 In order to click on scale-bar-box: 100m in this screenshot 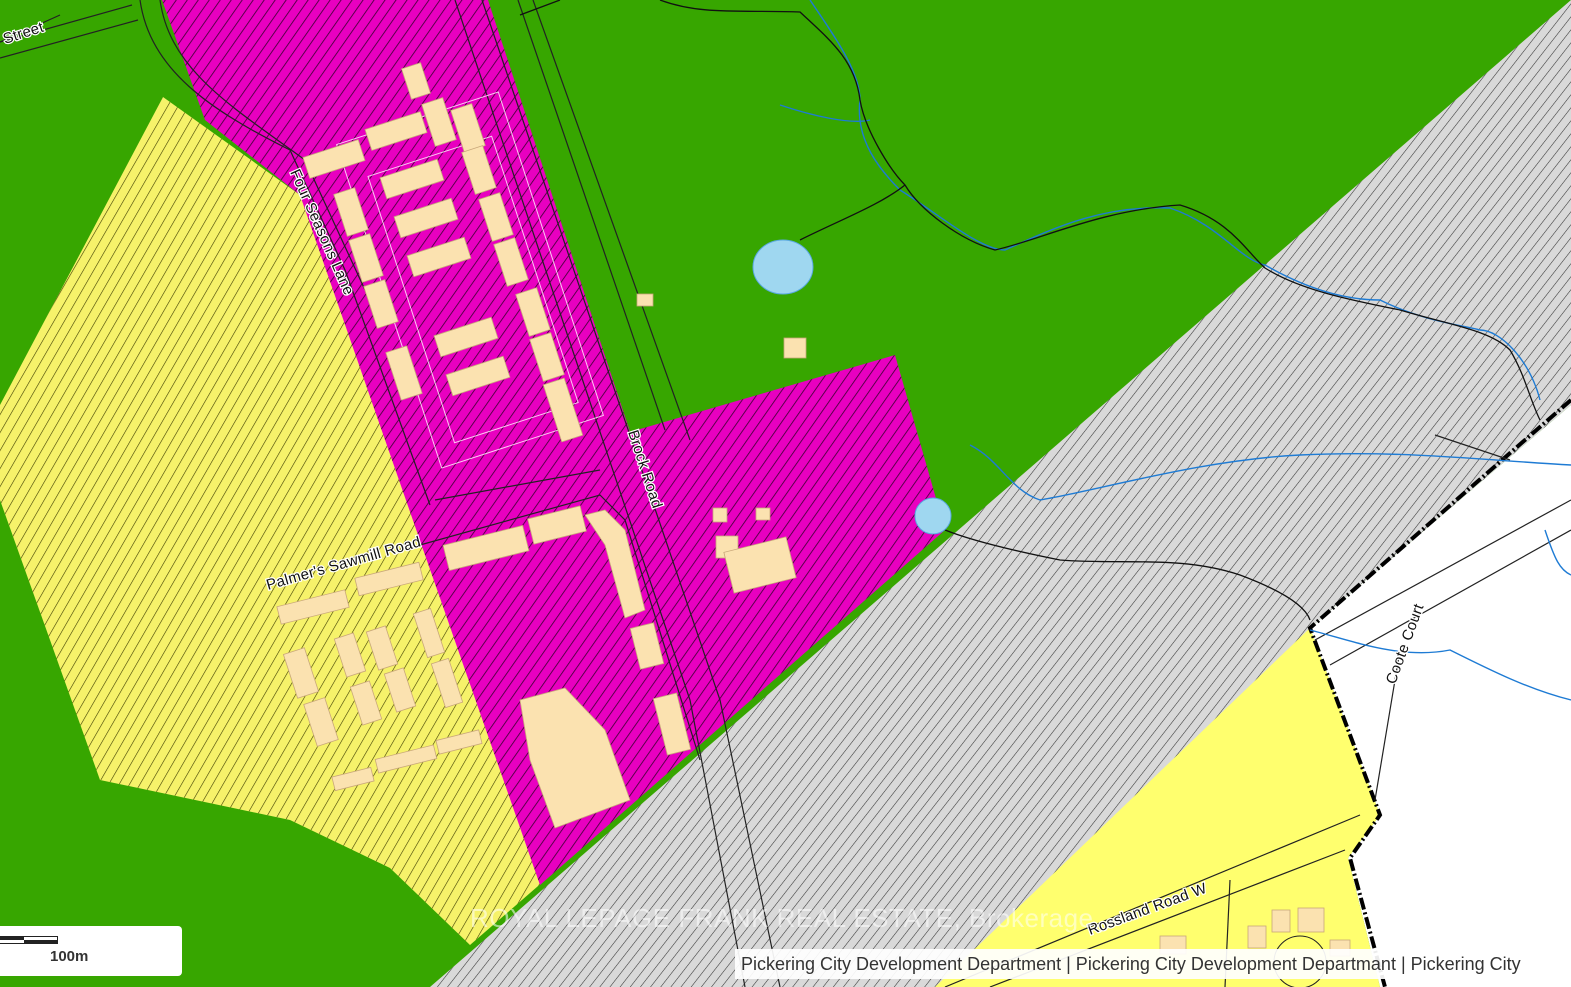, I will do `click(91, 951)`.